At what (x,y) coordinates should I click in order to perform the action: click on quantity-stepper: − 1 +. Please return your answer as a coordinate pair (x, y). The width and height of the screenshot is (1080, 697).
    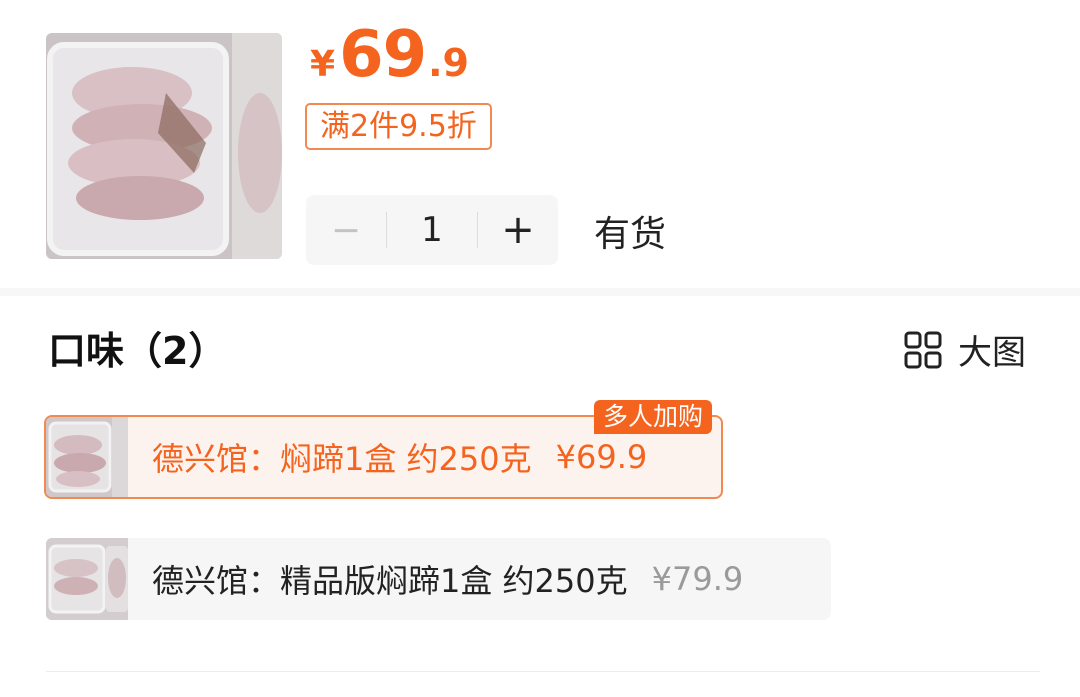
    Looking at the image, I should click on (432, 230).